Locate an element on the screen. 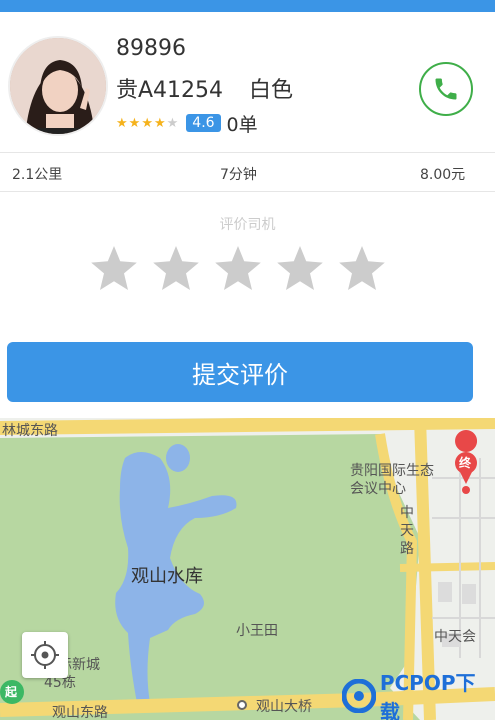 This screenshot has width=495, height=720. phone-icon is located at coordinates (446, 89).